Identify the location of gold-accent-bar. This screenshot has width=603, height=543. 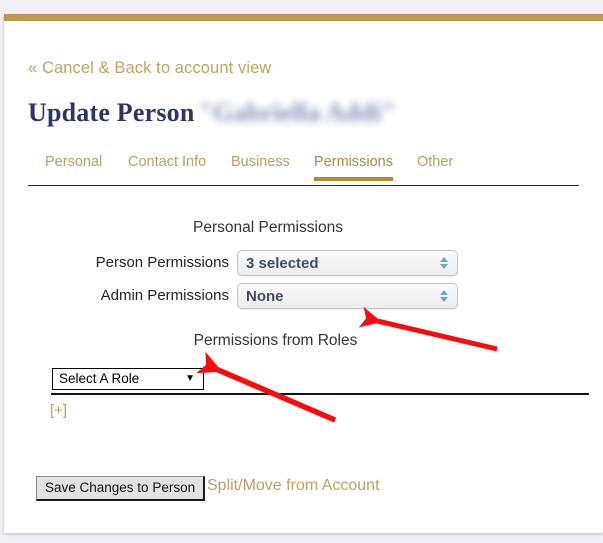
(303, 17).